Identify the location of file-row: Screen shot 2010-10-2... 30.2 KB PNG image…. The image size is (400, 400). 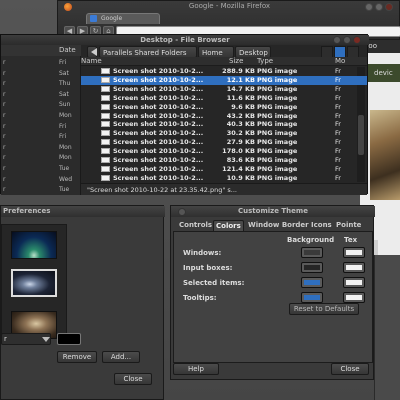
(224, 133).